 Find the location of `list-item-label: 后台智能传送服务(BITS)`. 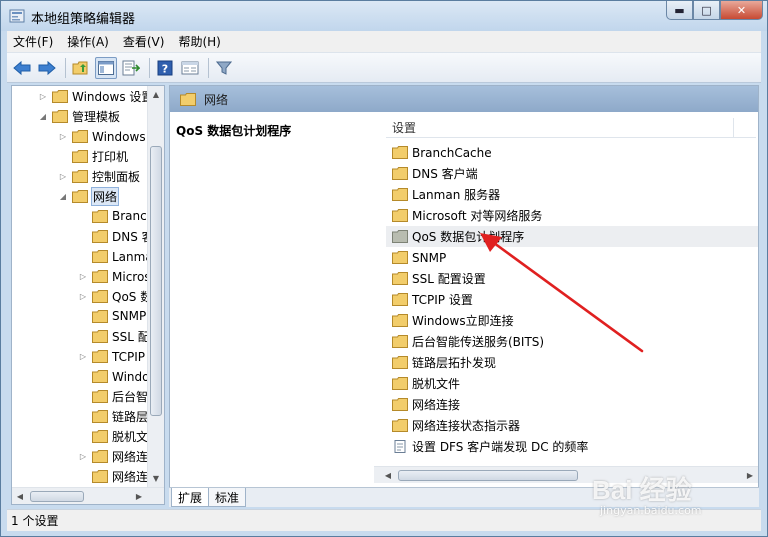

list-item-label: 后台智能传送服务(BITS) is located at coordinates (478, 342).